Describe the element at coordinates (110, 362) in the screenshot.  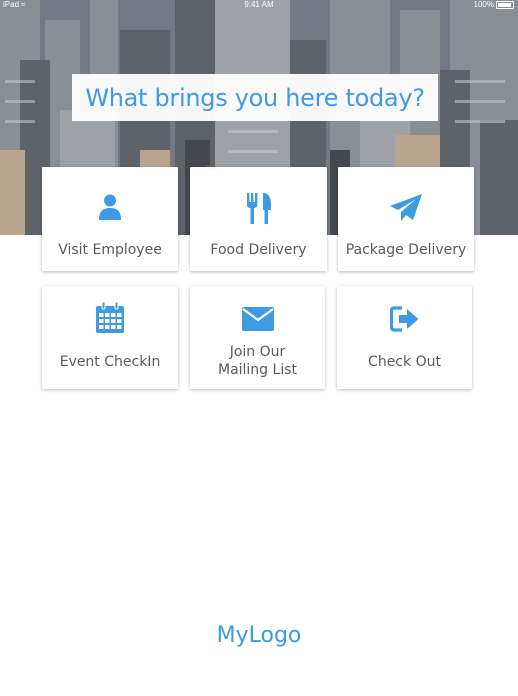
I see `tile-label: Event CheckIn` at that location.